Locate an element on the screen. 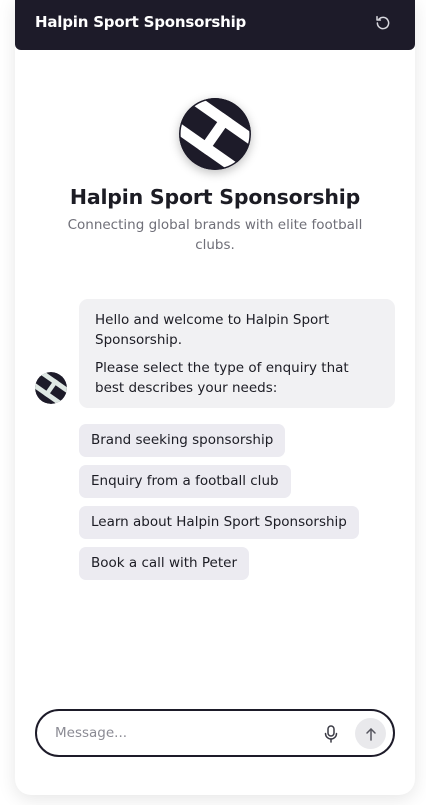 This screenshot has height=805, width=426. option-football-club-enquiry: Enquiry from a football club is located at coordinates (185, 481).